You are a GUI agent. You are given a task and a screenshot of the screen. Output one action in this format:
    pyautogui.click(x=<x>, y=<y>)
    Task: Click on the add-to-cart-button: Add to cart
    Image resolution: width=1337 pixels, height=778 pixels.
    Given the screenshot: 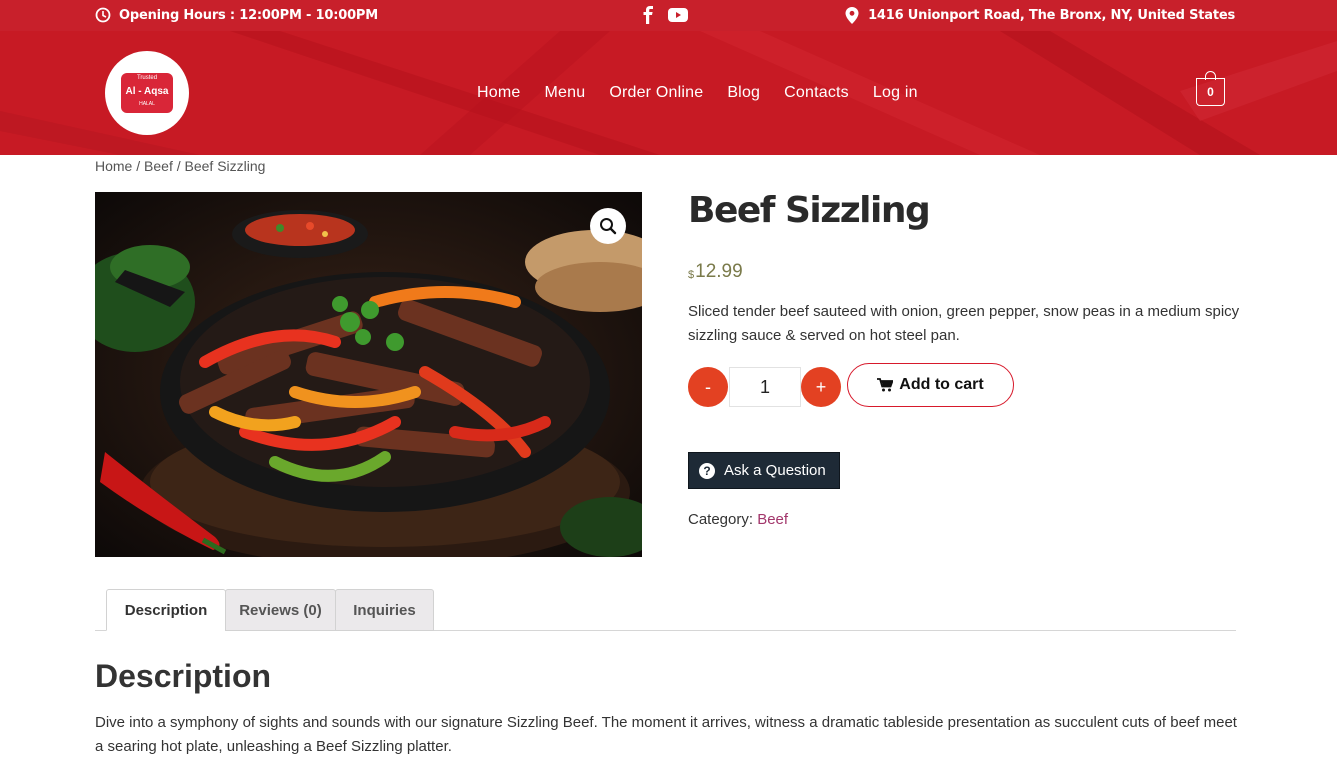 What is the action you would take?
    pyautogui.click(x=930, y=385)
    